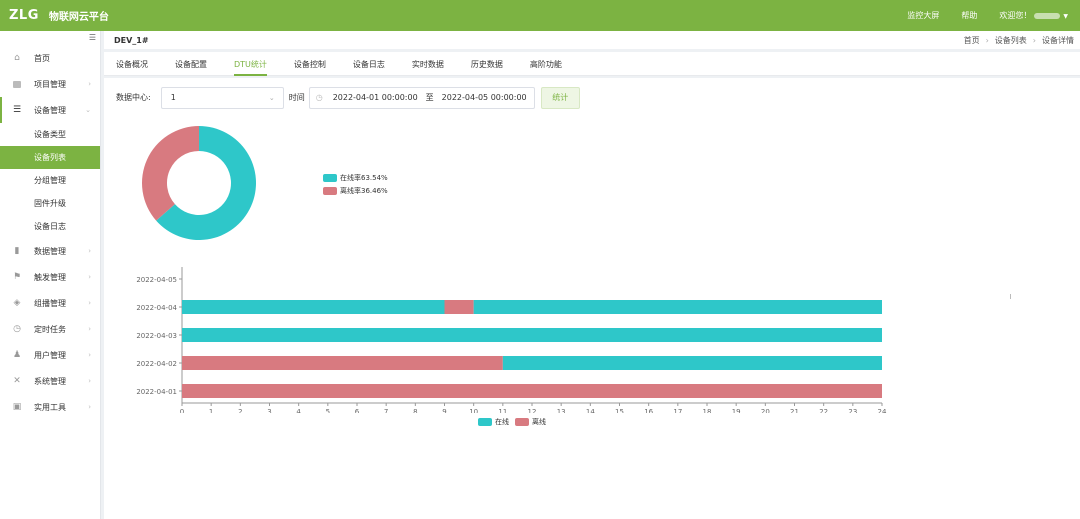 This screenshot has height=519, width=1080. I want to click on home-icon: ⌂, so click(17, 58).